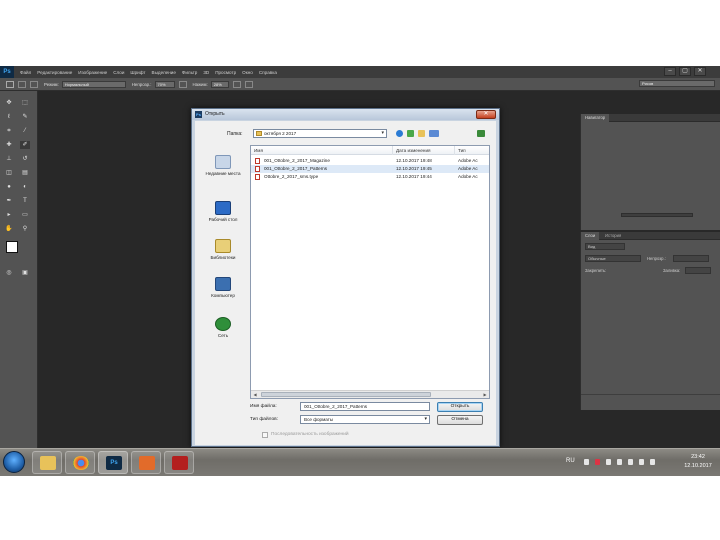  What do you see at coordinates (25, 173) in the screenshot?
I see `gradient-tool-icon: ▤` at bounding box center [25, 173].